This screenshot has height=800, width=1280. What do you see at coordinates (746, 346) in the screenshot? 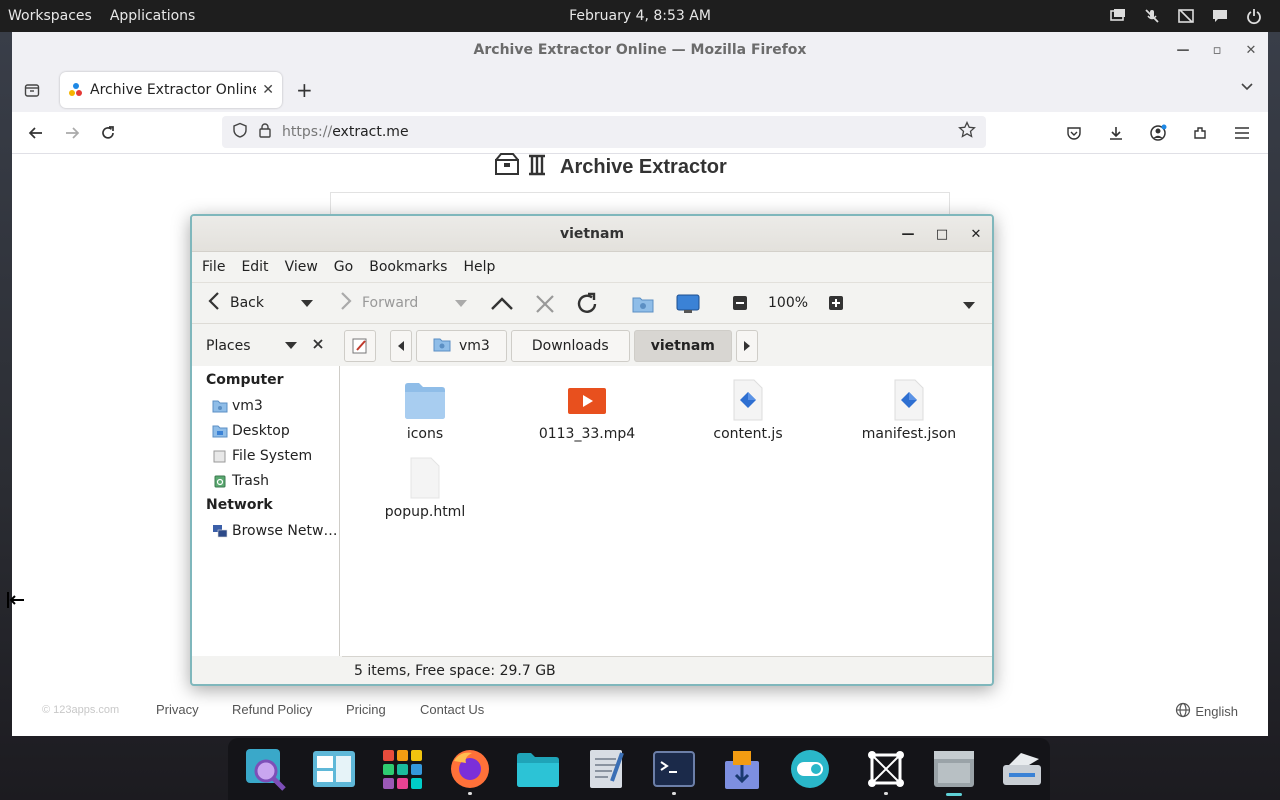
I see `breadcrumb-right-arrow-icon` at bounding box center [746, 346].